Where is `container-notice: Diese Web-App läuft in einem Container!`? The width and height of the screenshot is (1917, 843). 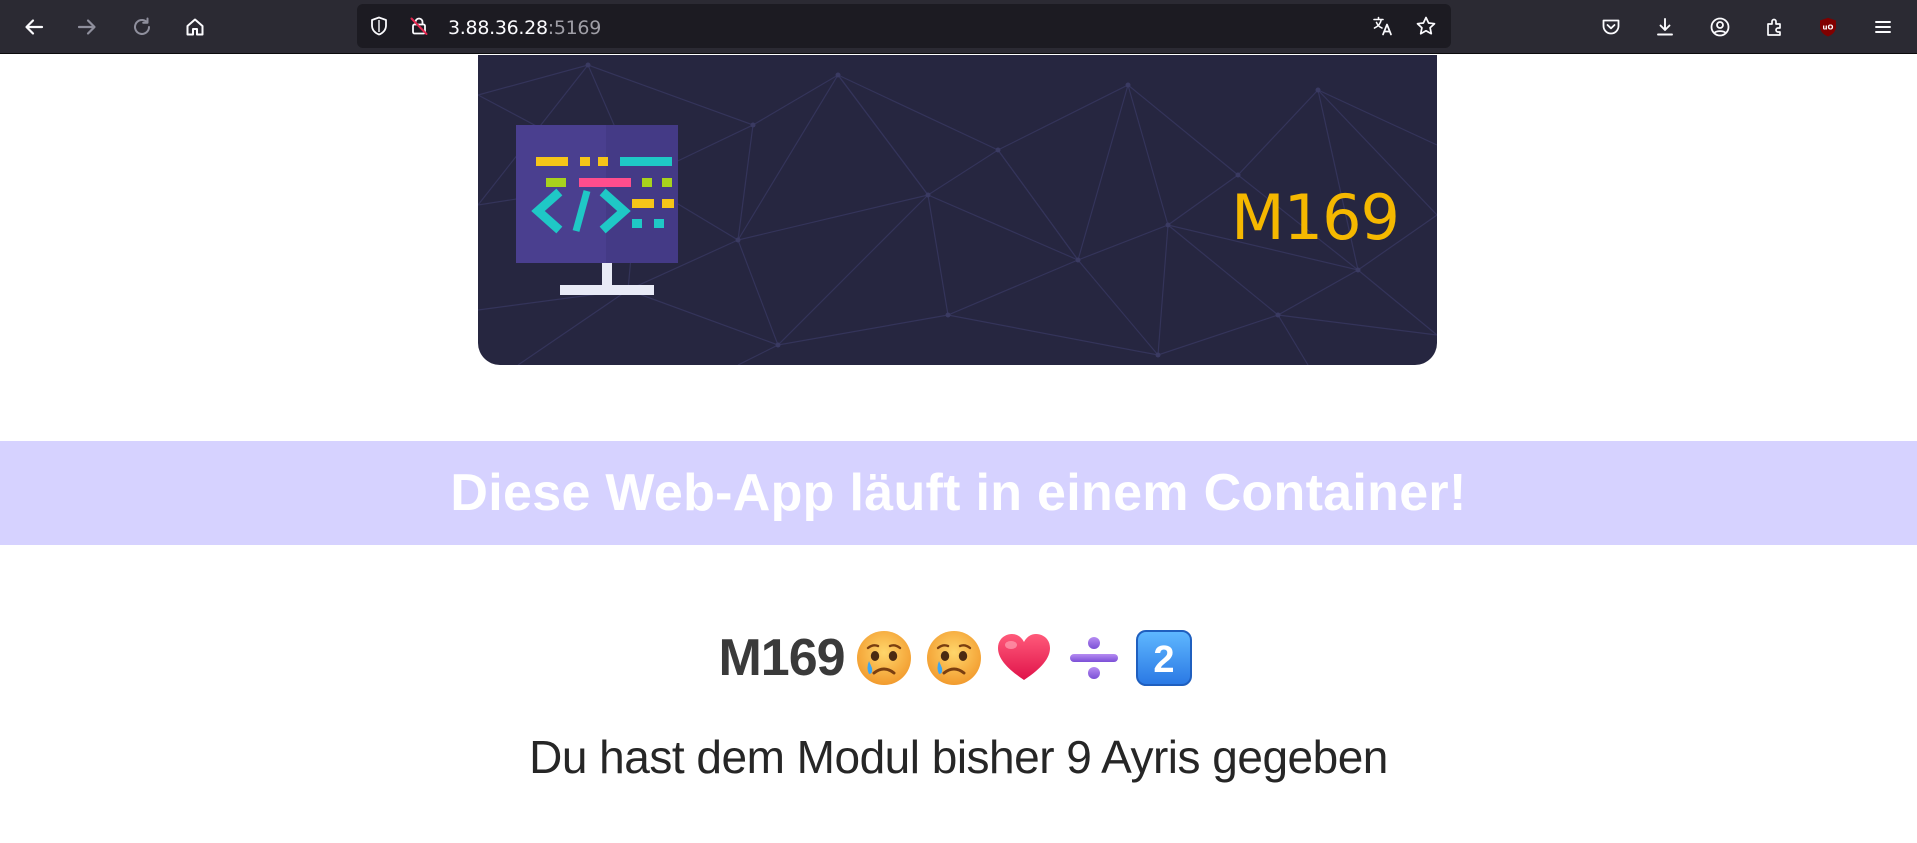
container-notice: Diese Web-App läuft in einem Container! is located at coordinates (958, 493).